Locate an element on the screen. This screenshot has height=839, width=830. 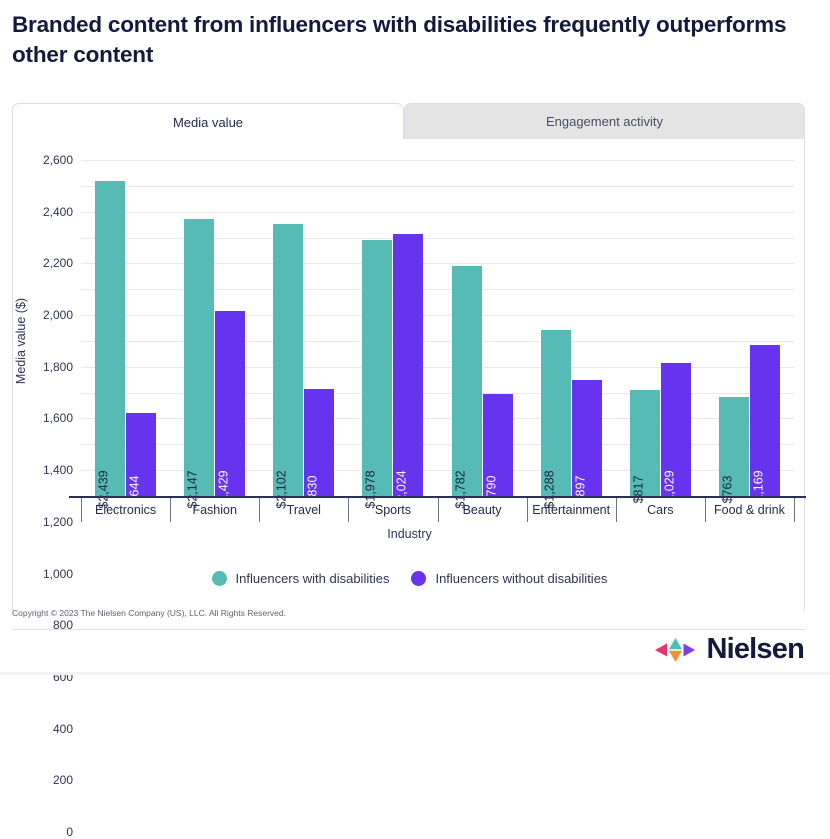
tab-engagement-activity: Engagement activity is located at coordinates (604, 121).